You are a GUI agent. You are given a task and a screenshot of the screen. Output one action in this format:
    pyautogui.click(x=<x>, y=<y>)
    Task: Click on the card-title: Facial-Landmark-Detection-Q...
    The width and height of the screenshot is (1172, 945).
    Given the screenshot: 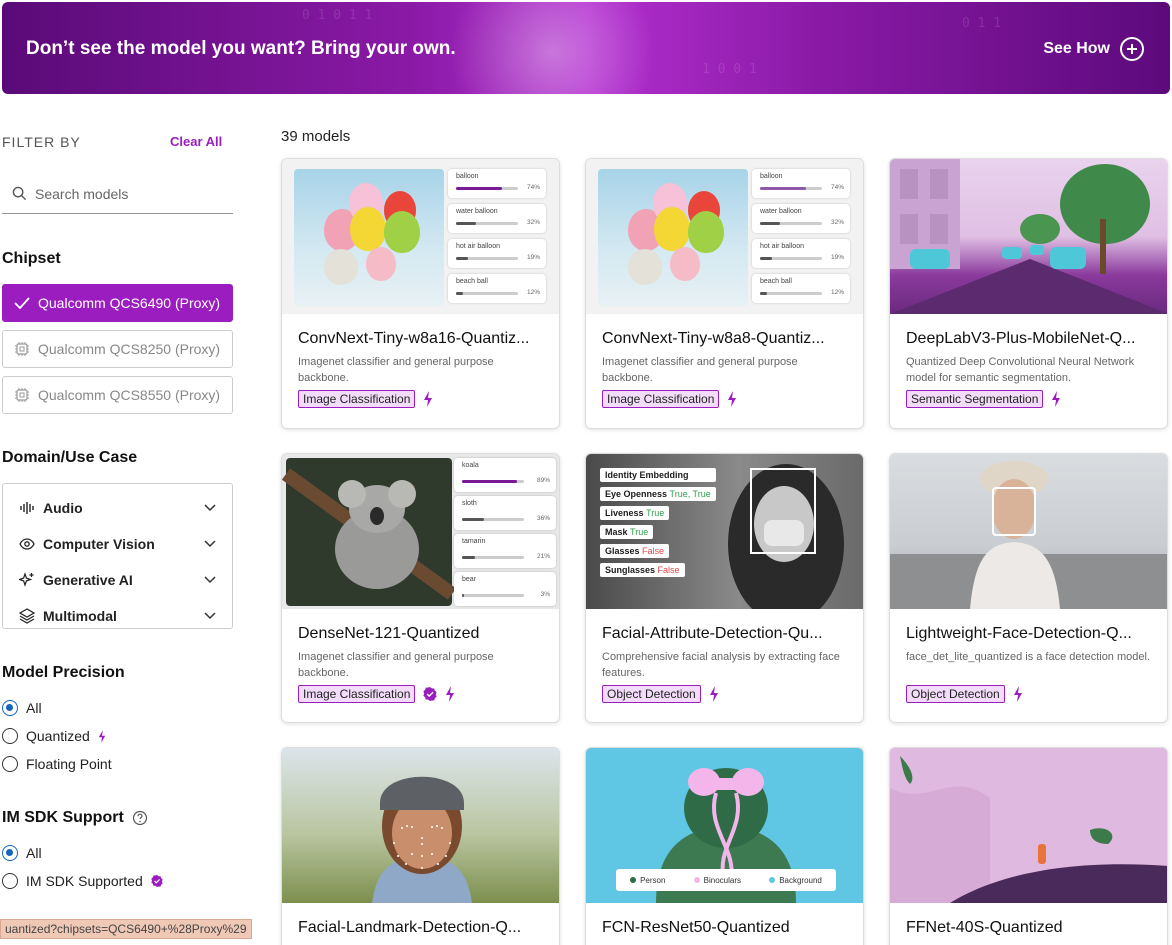 What is the action you would take?
    pyautogui.click(x=420, y=928)
    